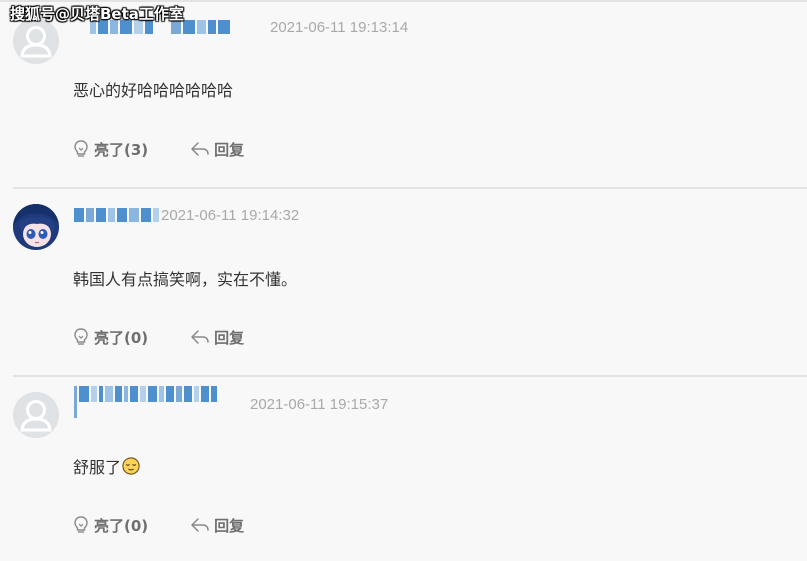 Image resolution: width=807 pixels, height=561 pixels. Describe the element at coordinates (97, 14) in the screenshot. I see `watermark: 搜狐号@贝塔Beta工作室` at that location.